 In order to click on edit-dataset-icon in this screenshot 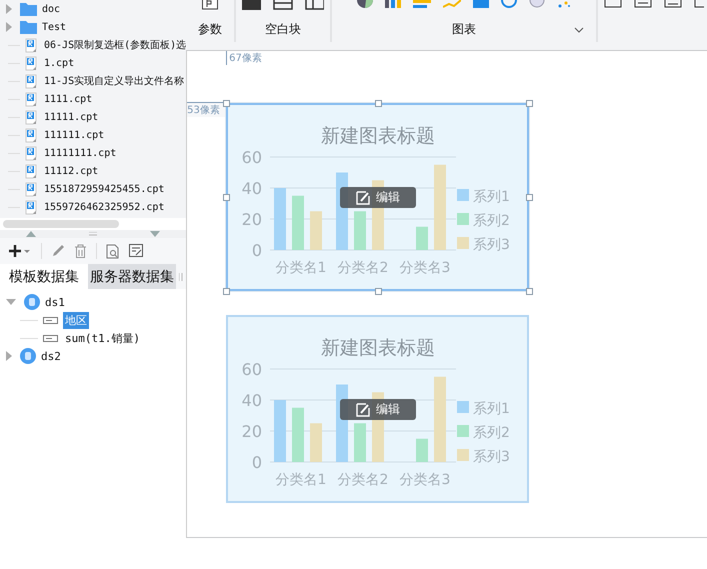, I will do `click(136, 251)`.